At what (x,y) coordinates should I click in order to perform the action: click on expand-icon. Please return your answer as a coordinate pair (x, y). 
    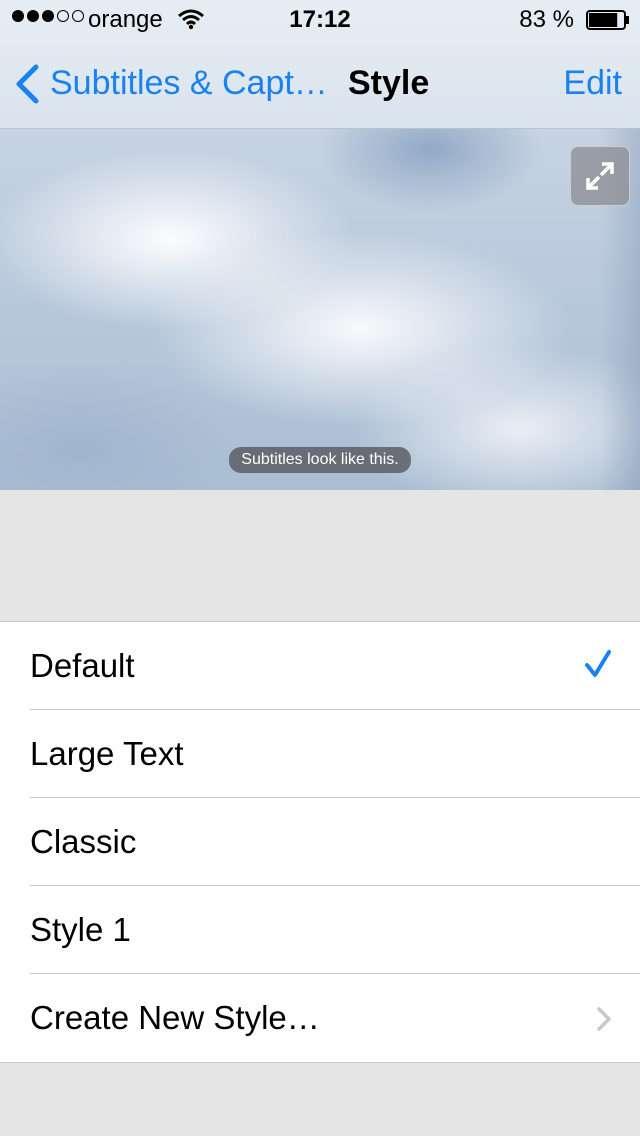
    Looking at the image, I should click on (600, 176).